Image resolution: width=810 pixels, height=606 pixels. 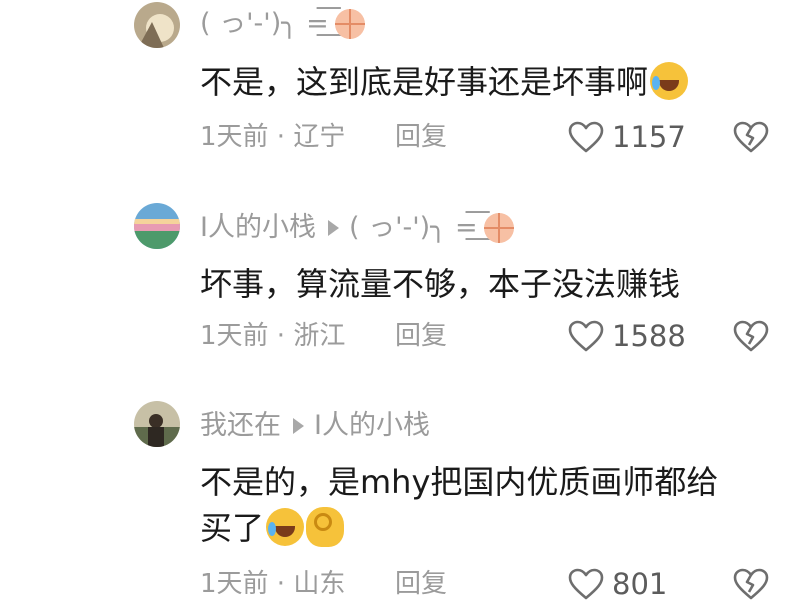 I want to click on comment-meta: 1天前 · 辽宁 回复 1157, so click(x=485, y=137).